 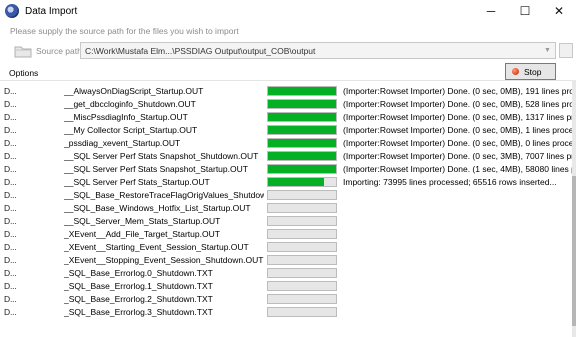 What do you see at coordinates (566, 50) in the screenshot?
I see `browse-button` at bounding box center [566, 50].